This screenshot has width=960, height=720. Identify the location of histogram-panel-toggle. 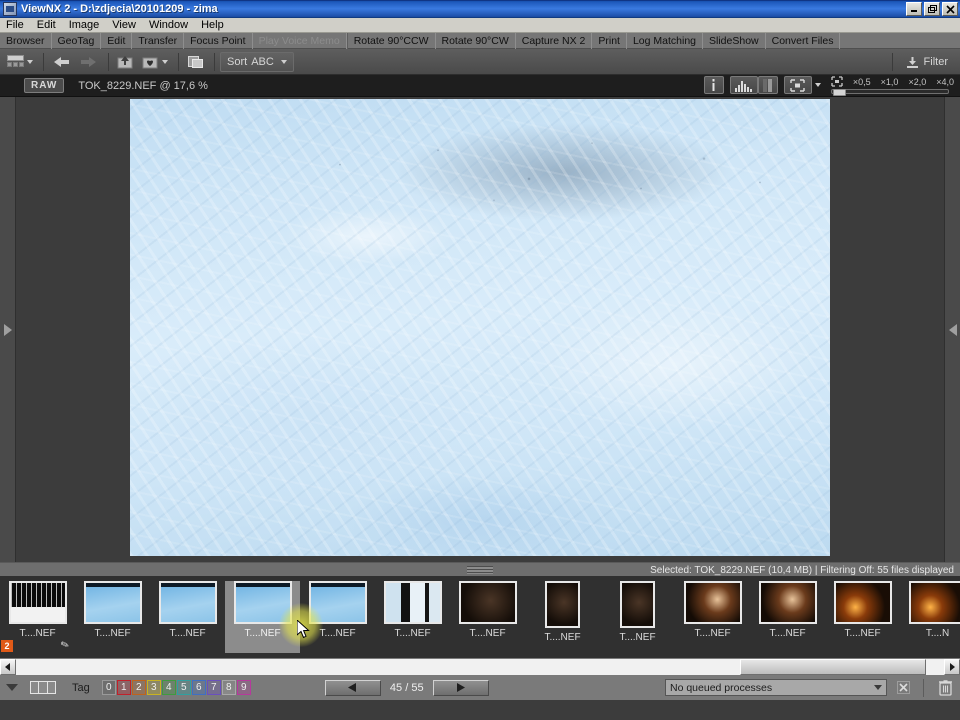
(767, 85).